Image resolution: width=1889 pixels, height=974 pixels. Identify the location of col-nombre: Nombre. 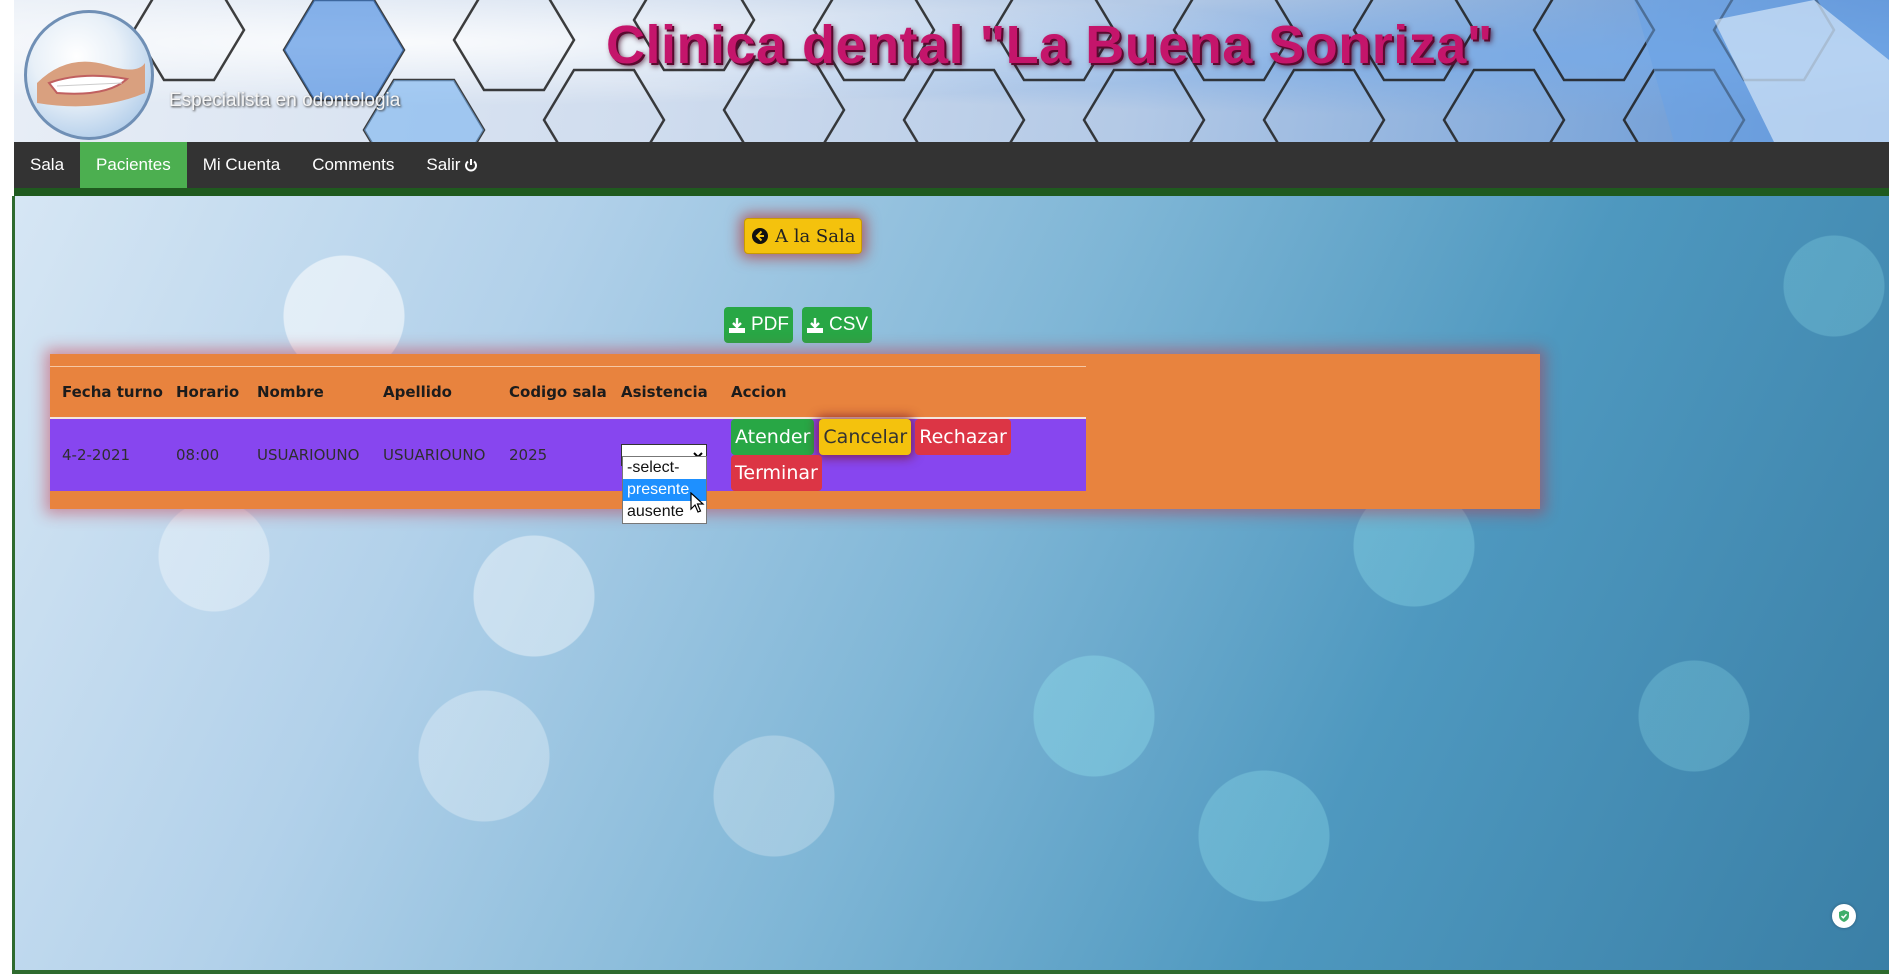
(308, 392).